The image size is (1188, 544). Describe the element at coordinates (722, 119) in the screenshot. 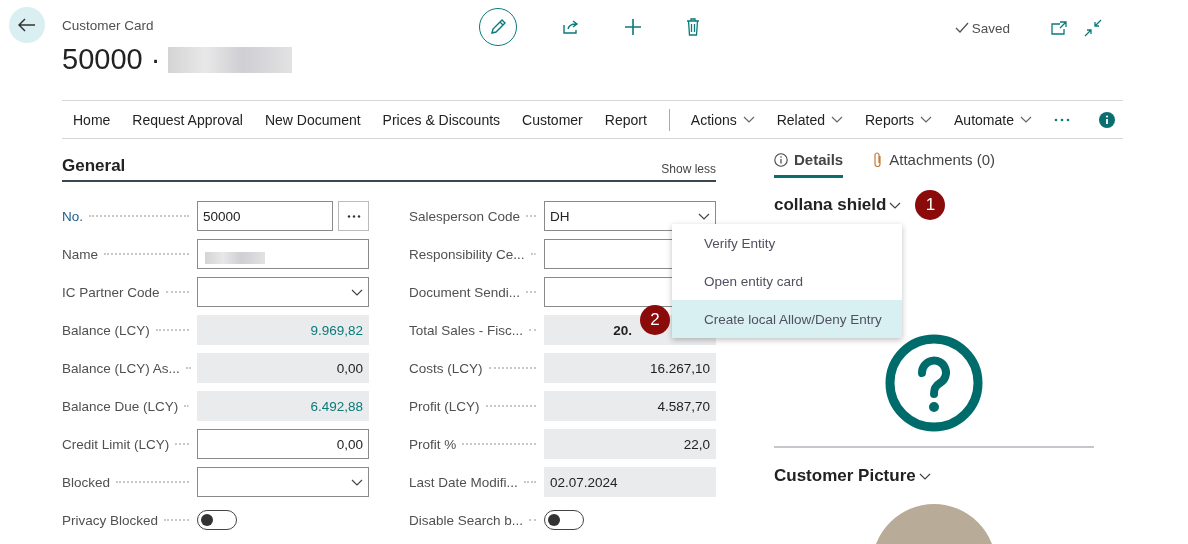

I see `action-menu-item: Actions` at that location.